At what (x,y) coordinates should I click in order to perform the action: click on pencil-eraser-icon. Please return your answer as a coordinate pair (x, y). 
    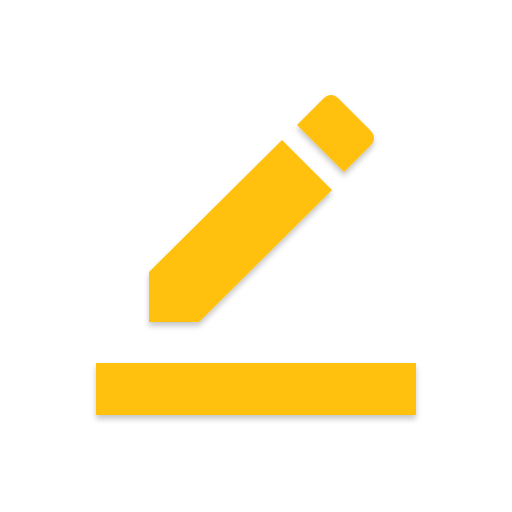
    Looking at the image, I should click on (335, 133).